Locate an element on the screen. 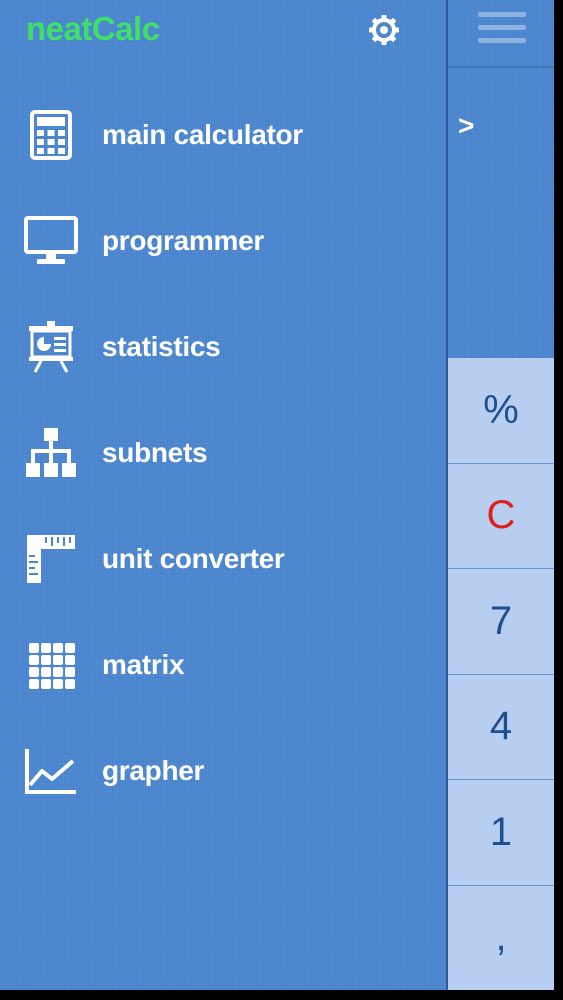 The height and width of the screenshot is (1000, 563). menu-item-main-calculator: main calculator is located at coordinates (223, 135).